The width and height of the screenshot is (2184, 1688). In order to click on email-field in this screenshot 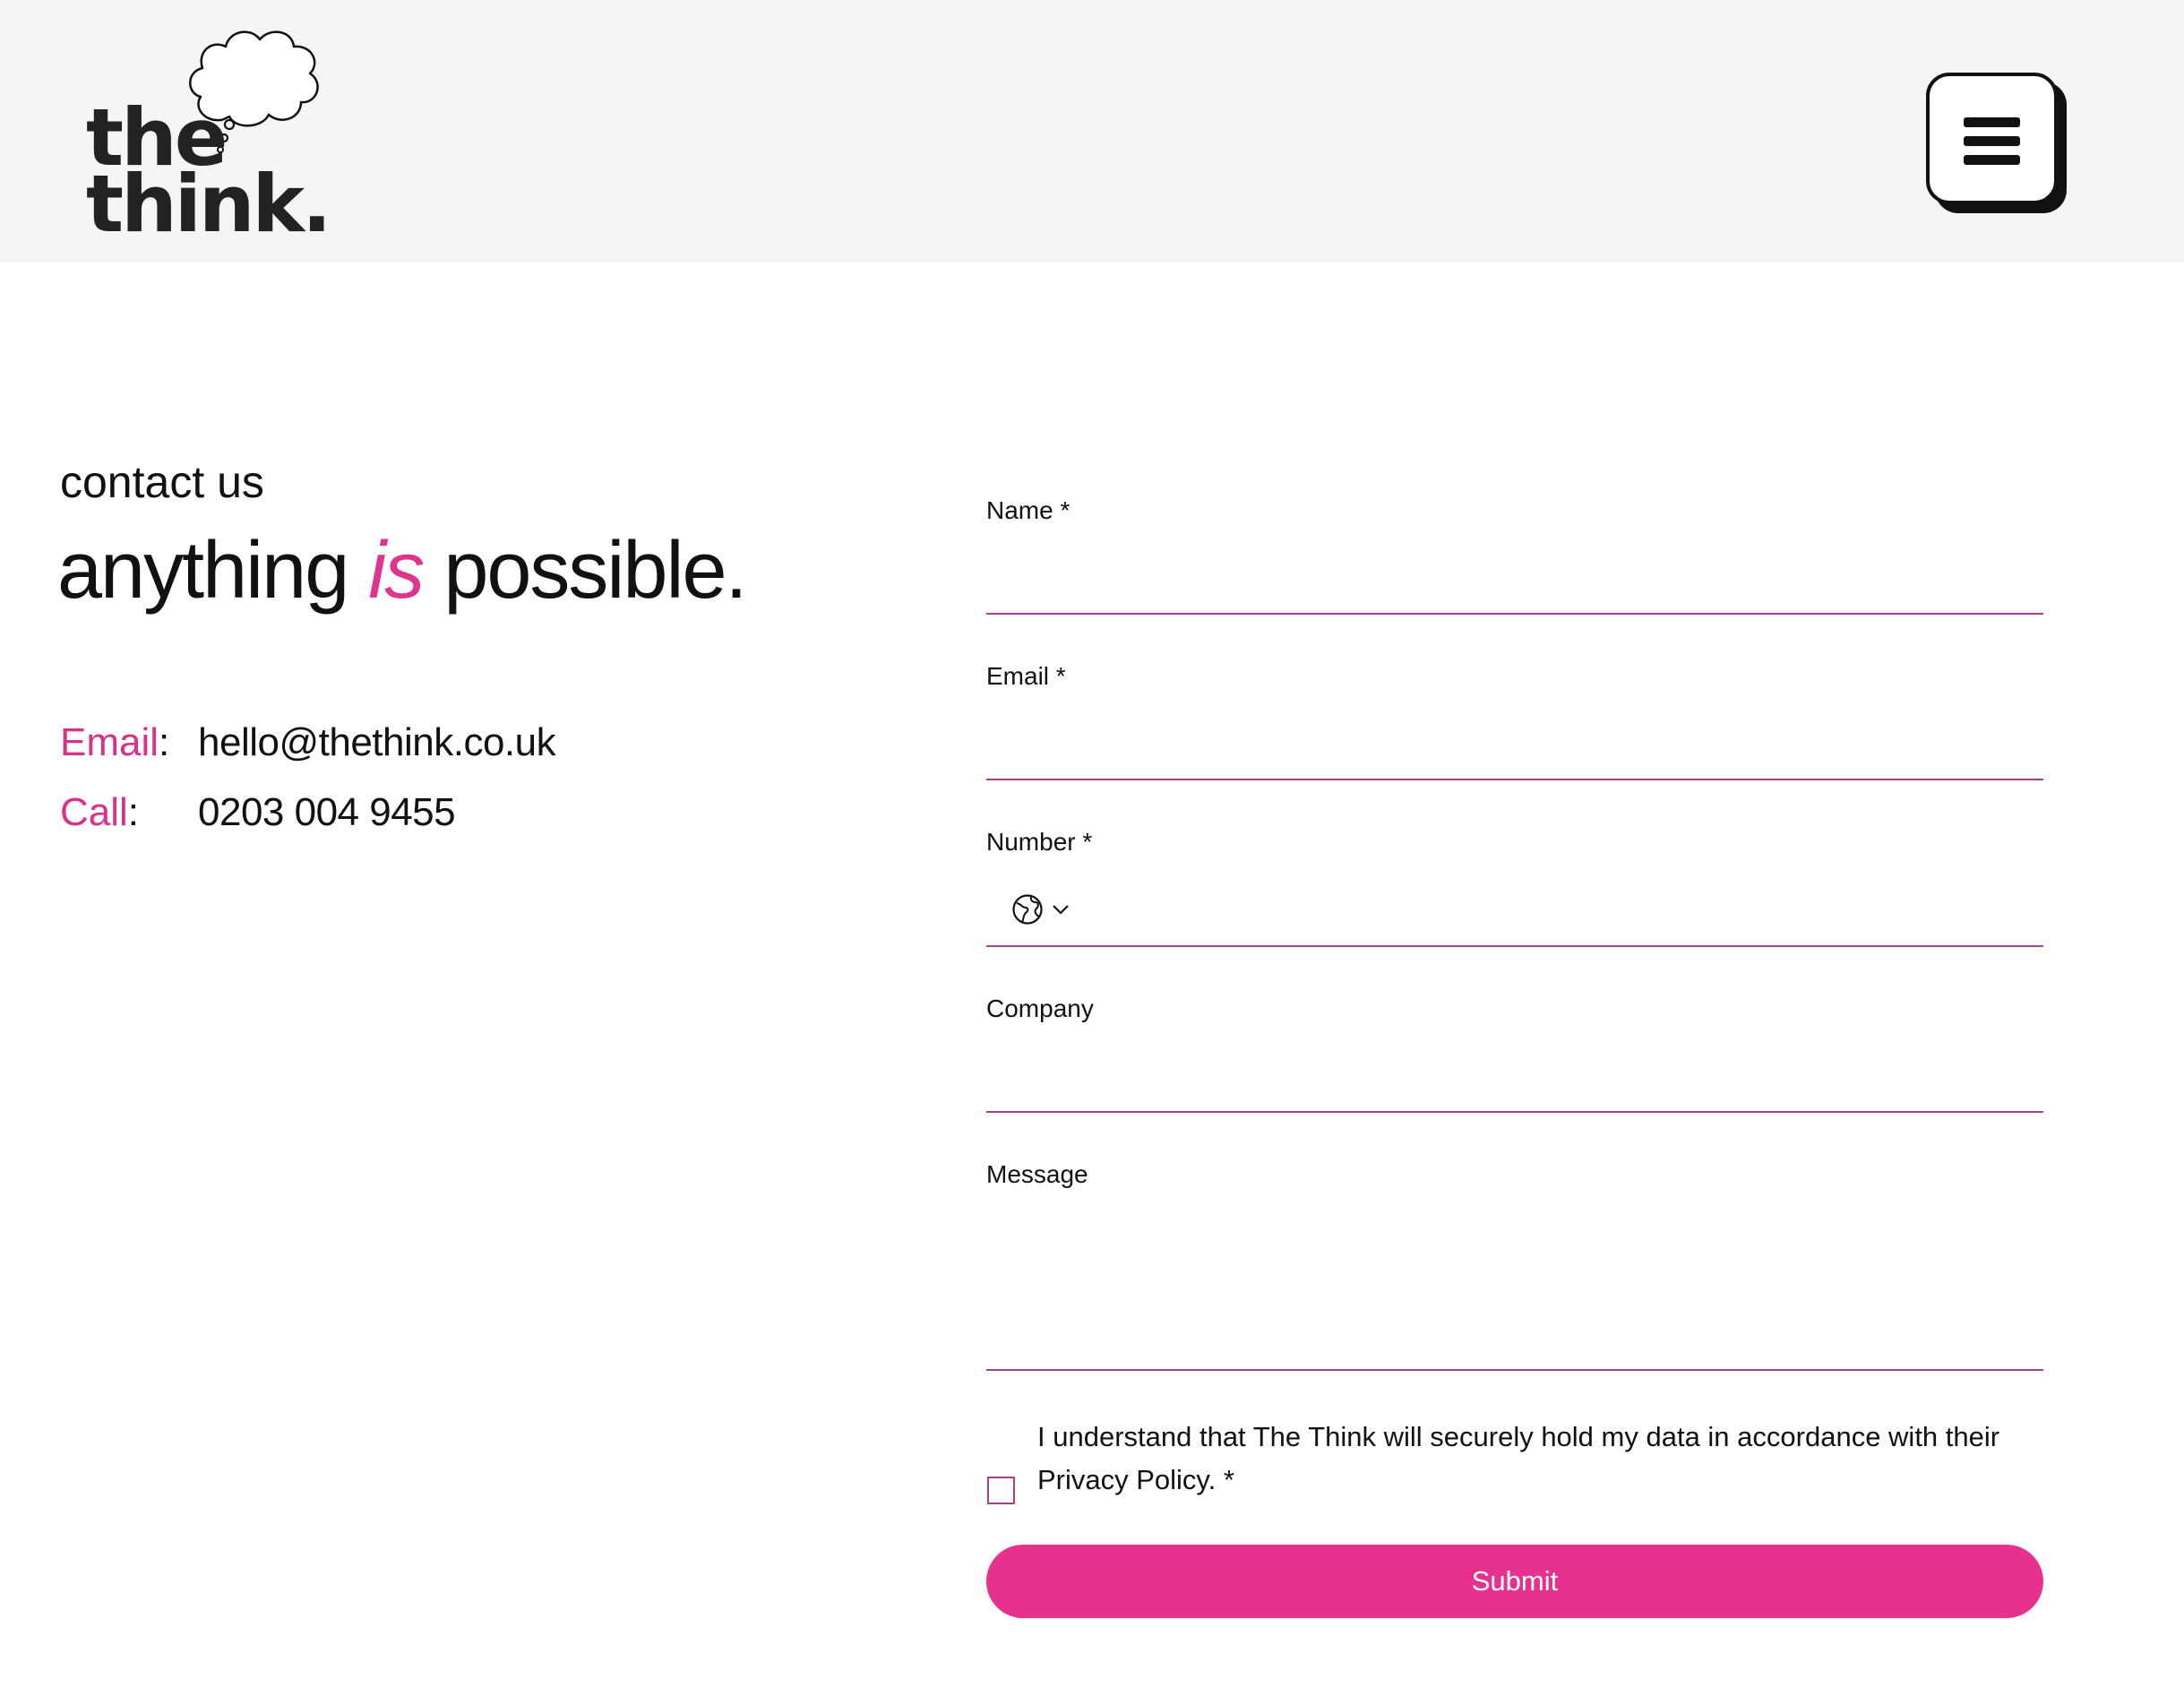, I will do `click(1514, 758)`.